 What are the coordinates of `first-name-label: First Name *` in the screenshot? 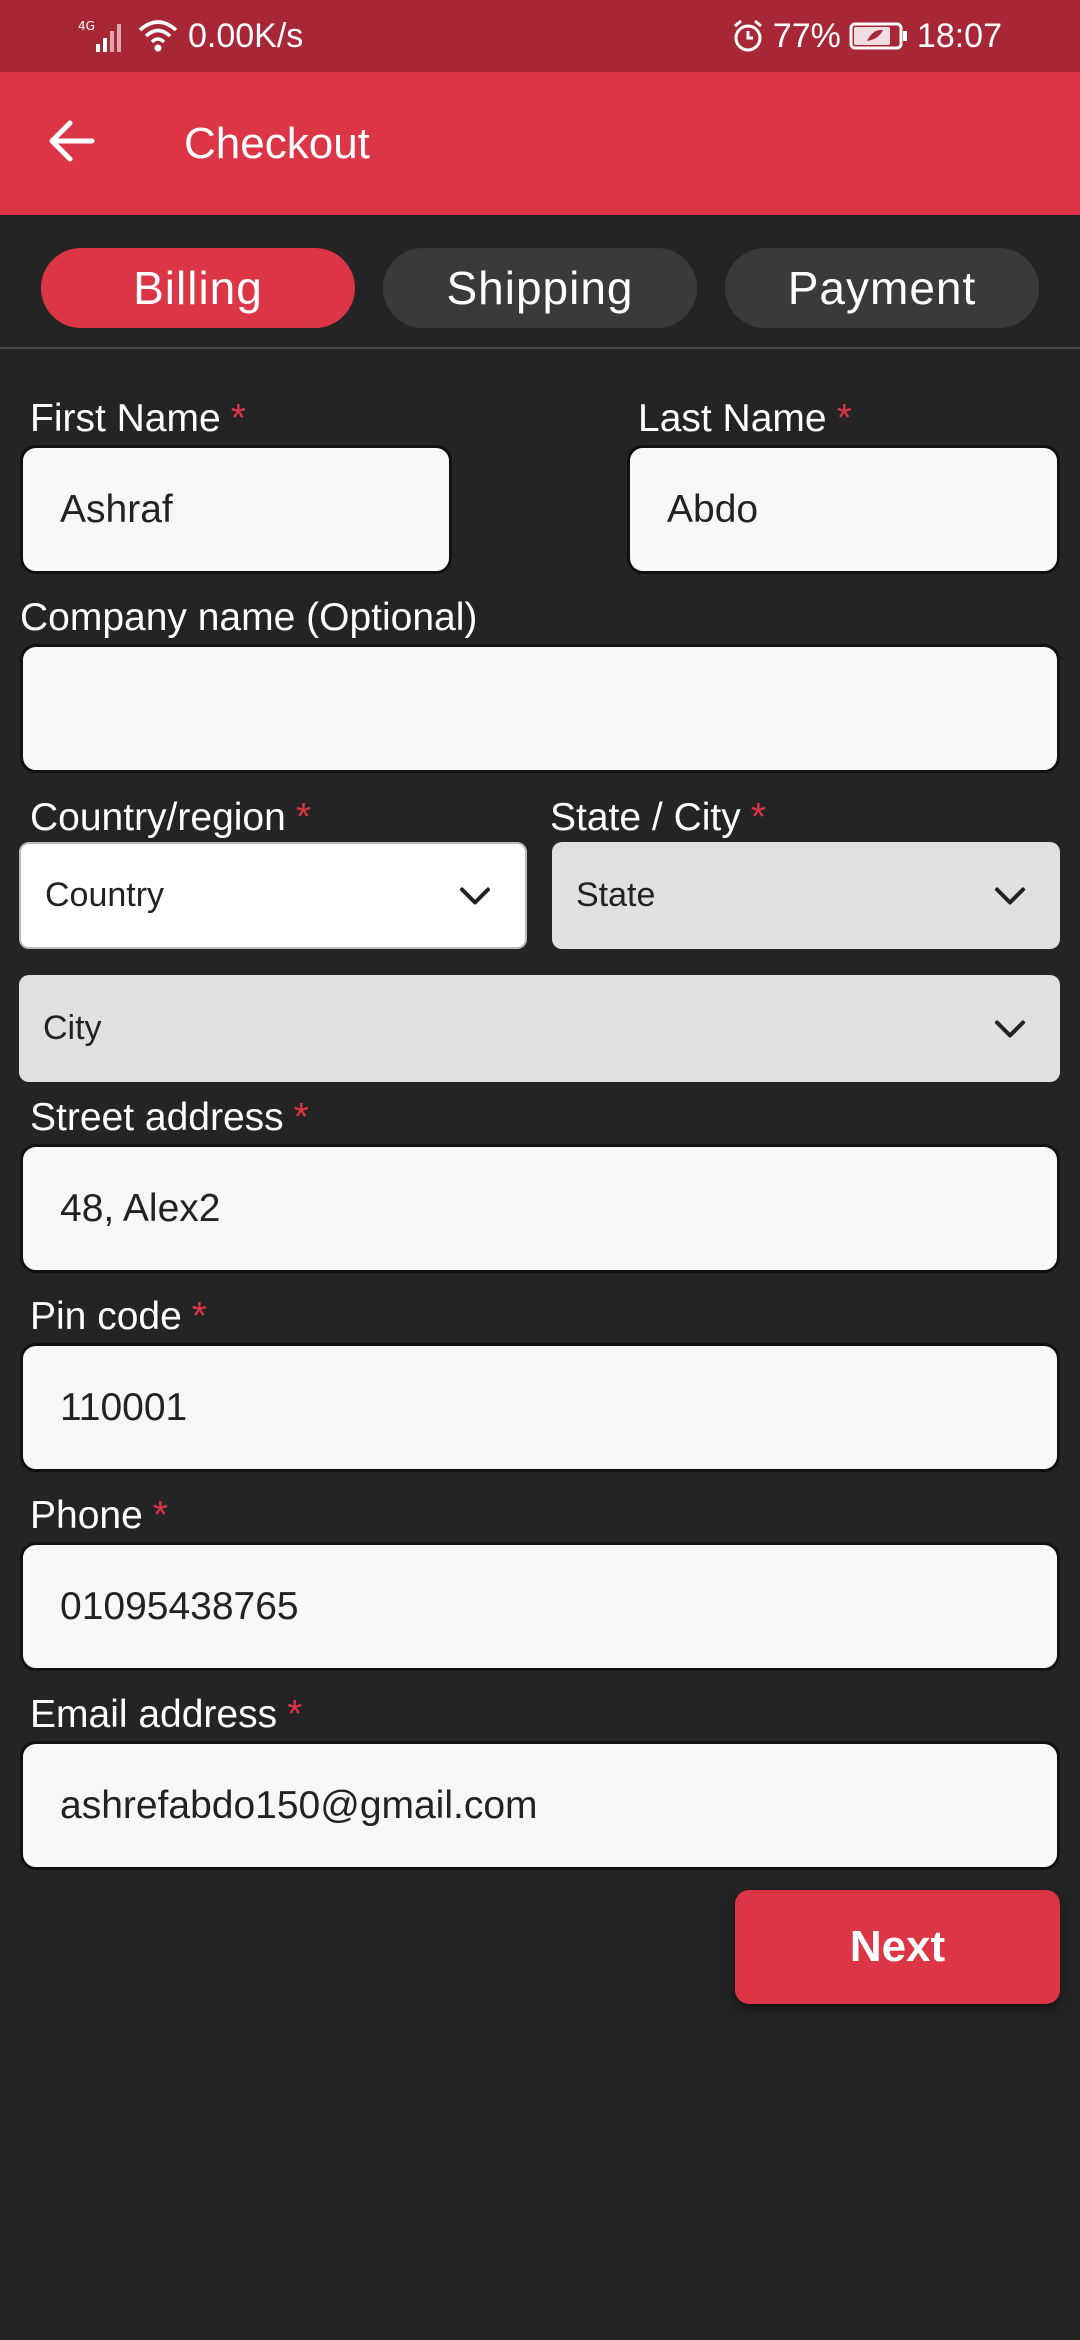 It's located at (138, 418).